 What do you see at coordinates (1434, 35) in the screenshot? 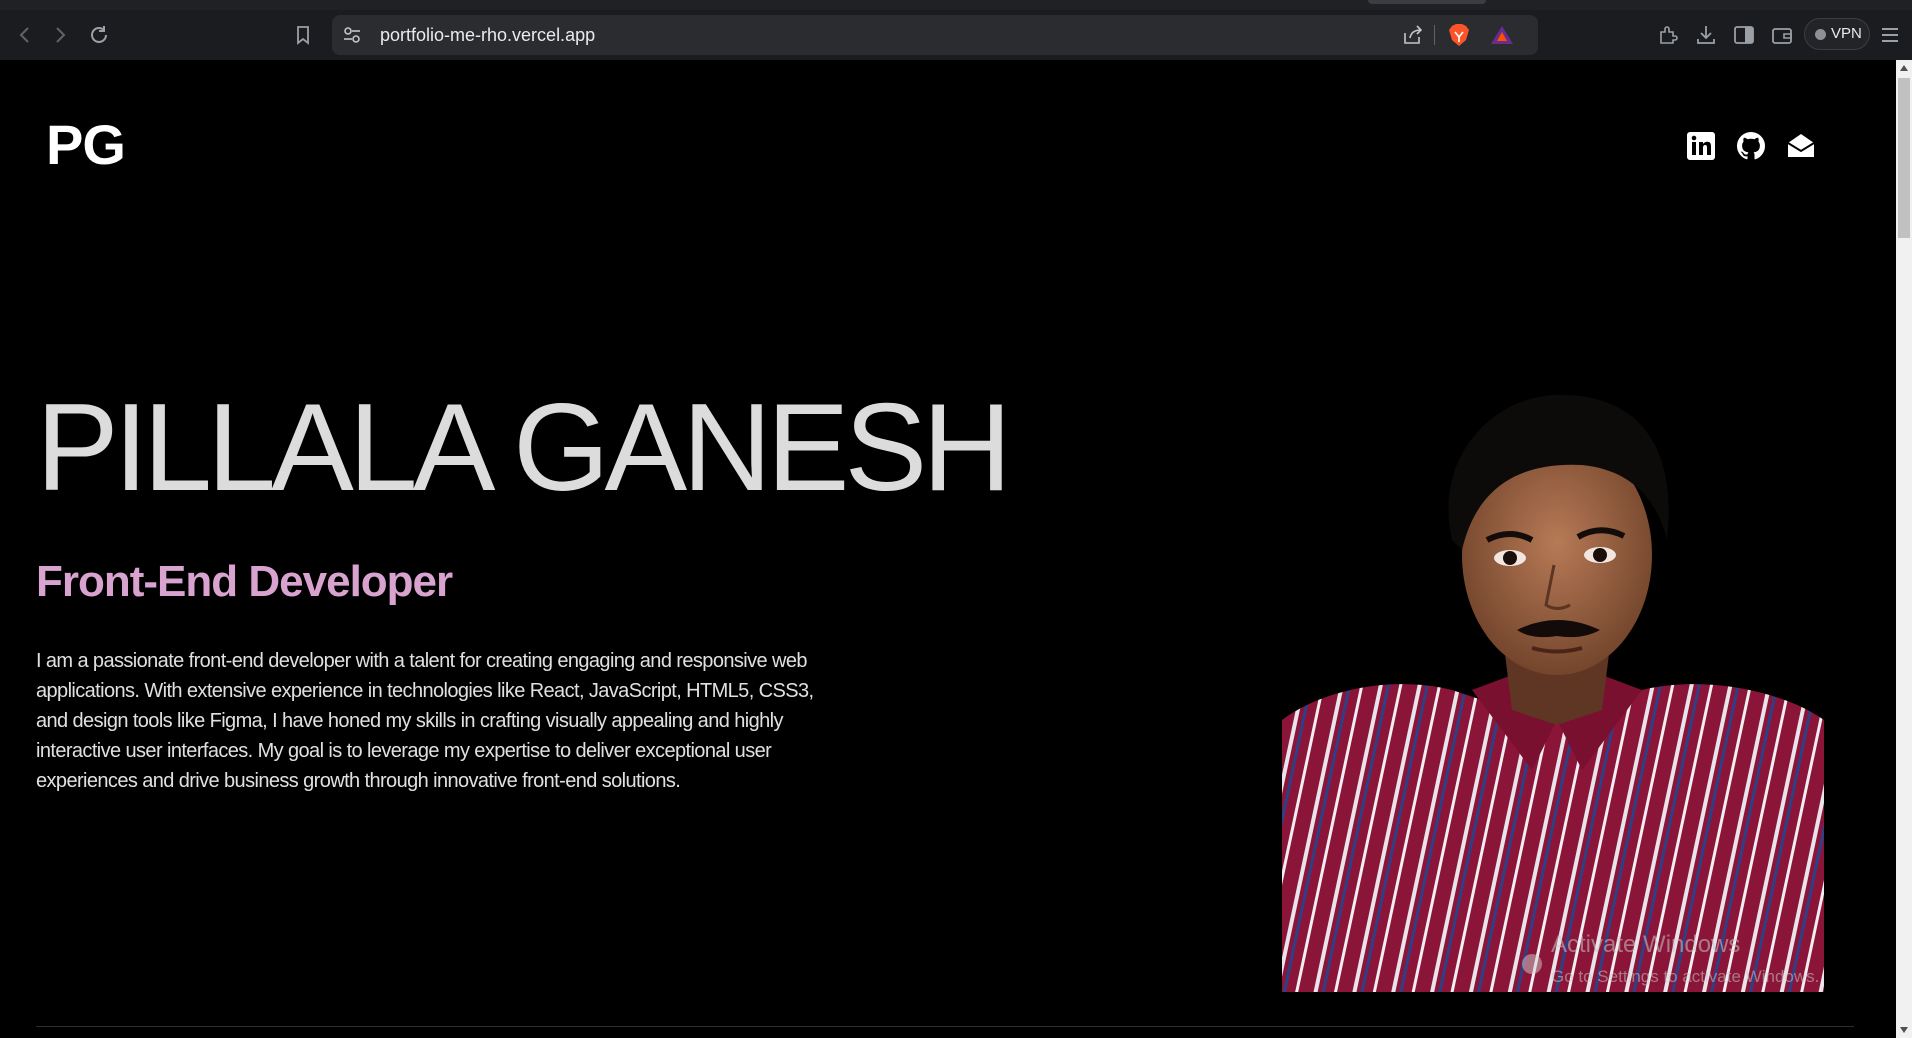
I see `omnibox-separator` at bounding box center [1434, 35].